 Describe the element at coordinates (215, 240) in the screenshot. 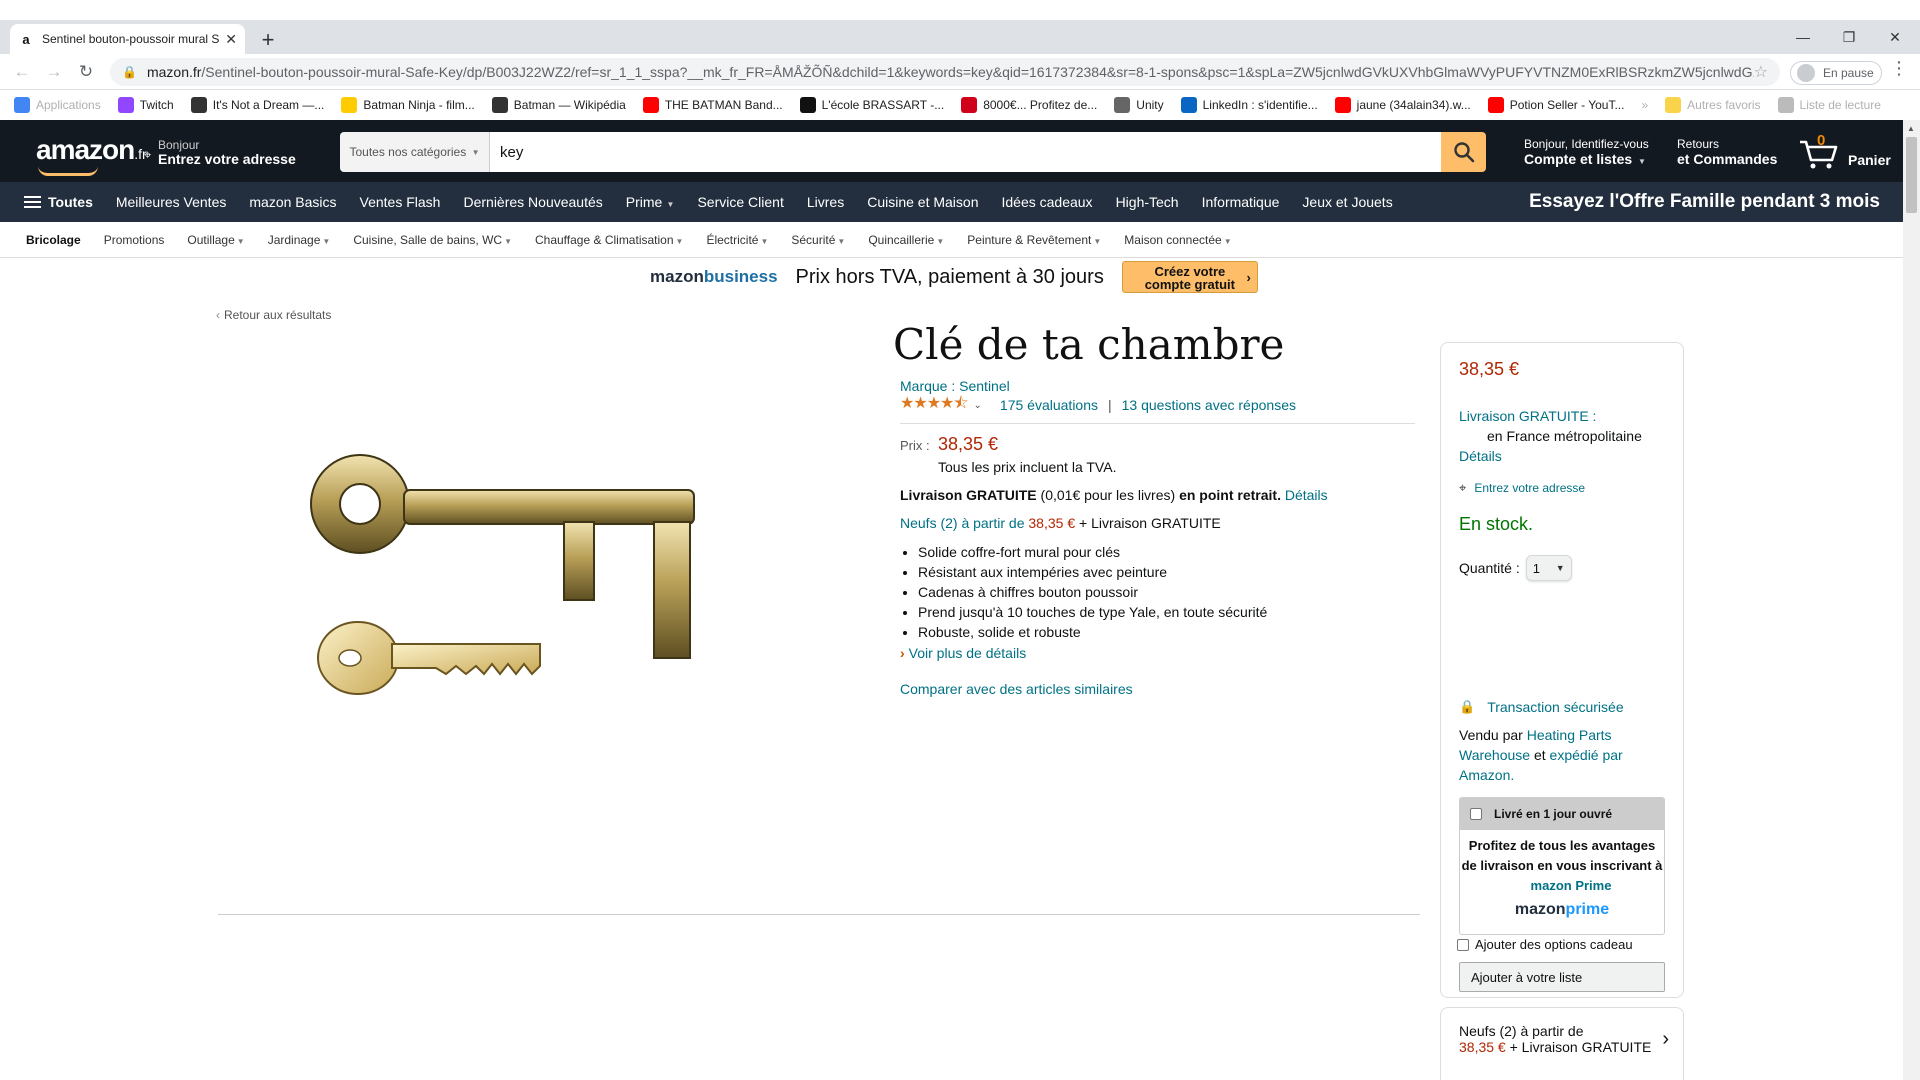

I see `category-item: Outillage ▼` at that location.